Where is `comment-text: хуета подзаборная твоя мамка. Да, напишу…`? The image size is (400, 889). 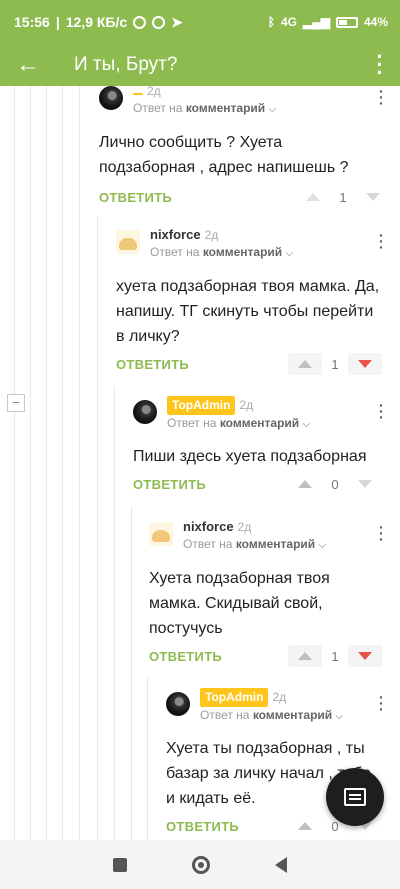 comment-text: хуета подзаборная твоя мамка. Да, напишу… is located at coordinates (248, 311).